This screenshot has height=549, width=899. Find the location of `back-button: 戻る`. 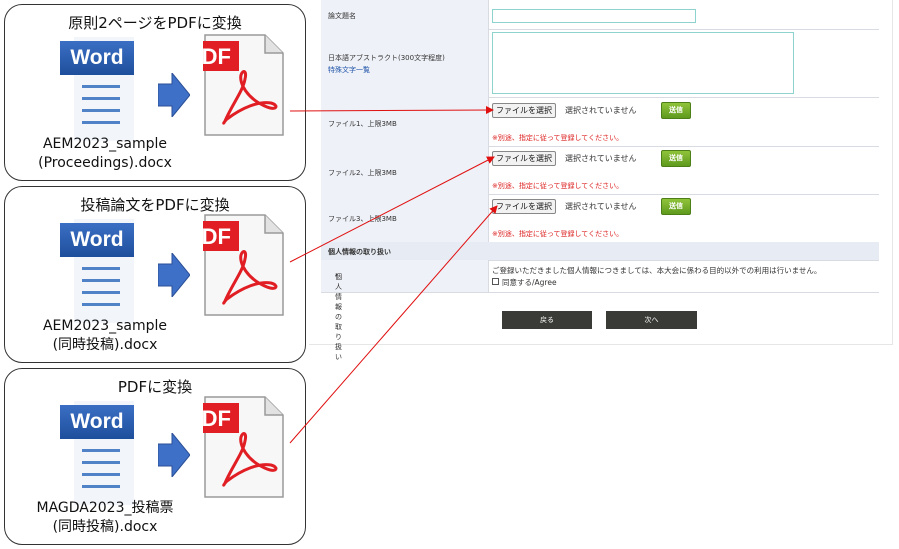

back-button: 戻る is located at coordinates (547, 320).